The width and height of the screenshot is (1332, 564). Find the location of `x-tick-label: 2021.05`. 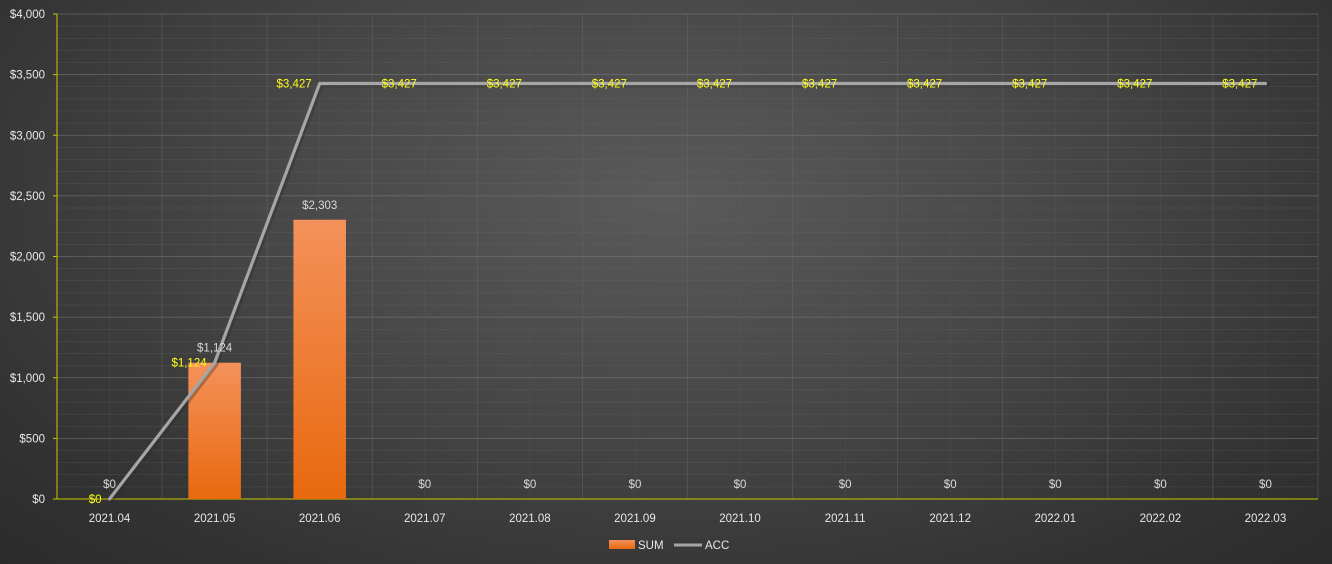

x-tick-label: 2021.05 is located at coordinates (215, 519).